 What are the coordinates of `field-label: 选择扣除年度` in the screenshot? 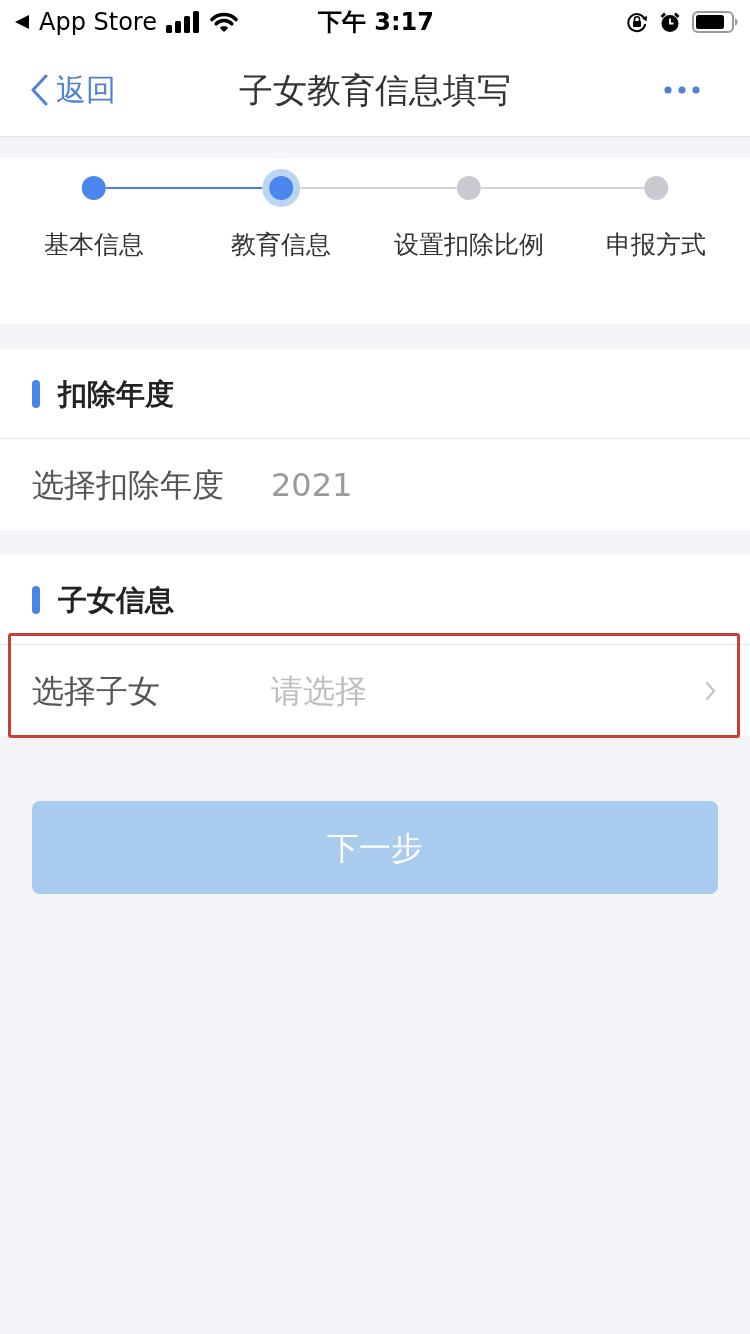 It's located at (128, 485).